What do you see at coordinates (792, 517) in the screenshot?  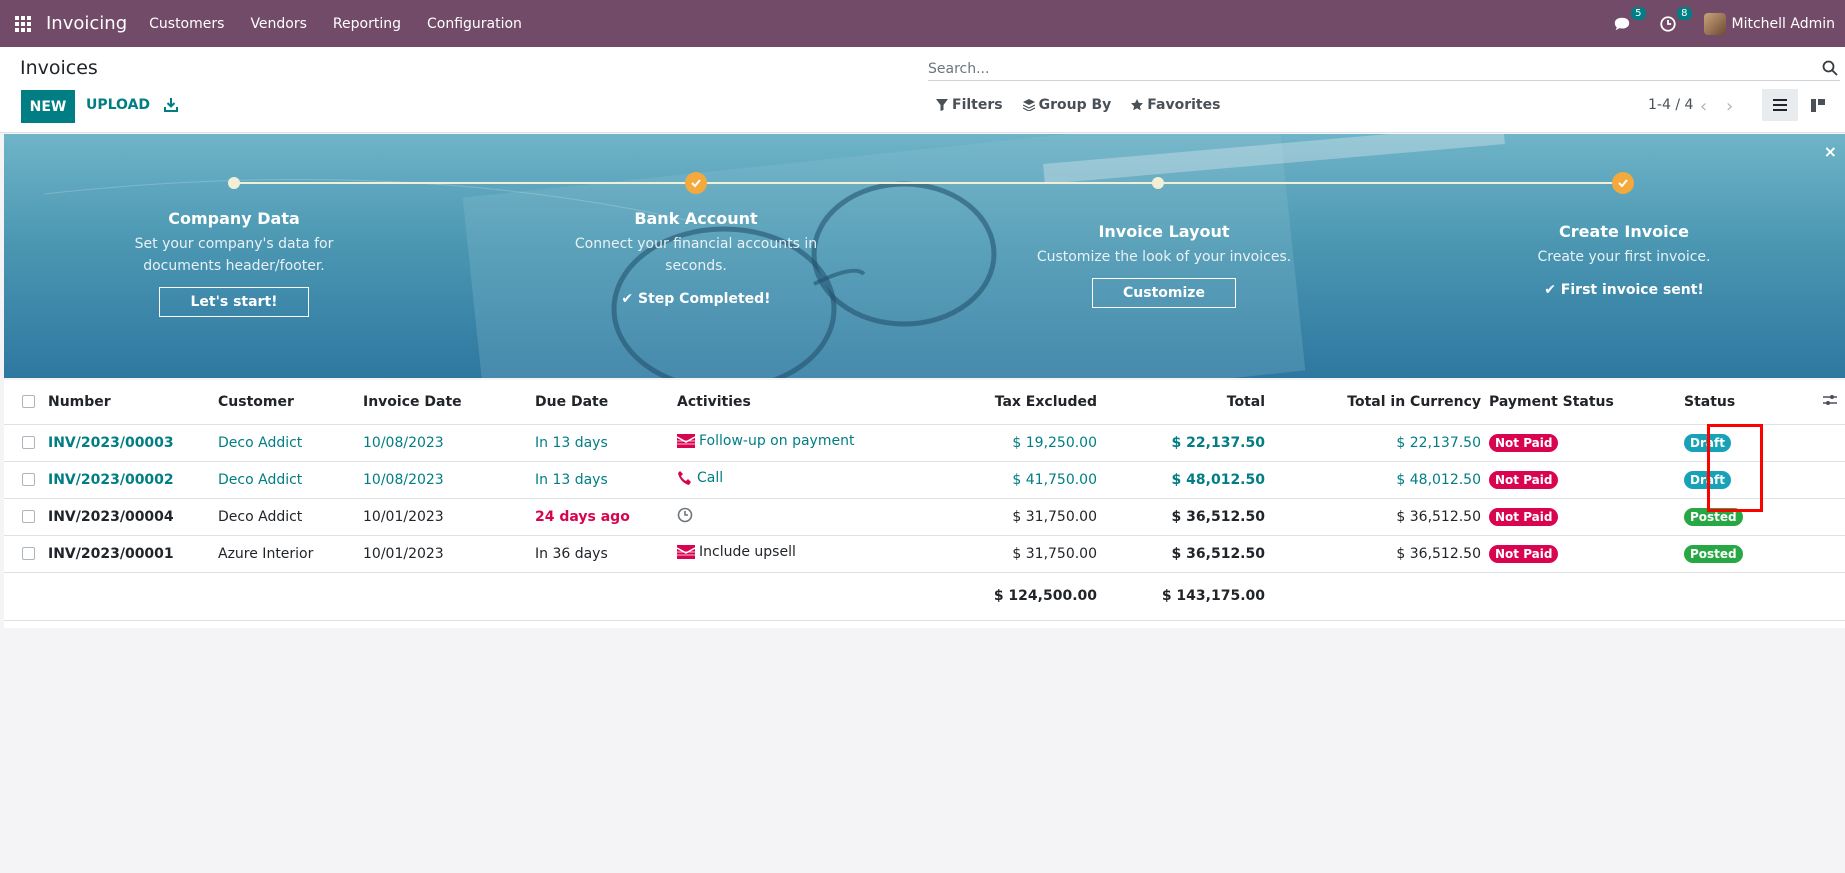 I see `activity-cell` at bounding box center [792, 517].